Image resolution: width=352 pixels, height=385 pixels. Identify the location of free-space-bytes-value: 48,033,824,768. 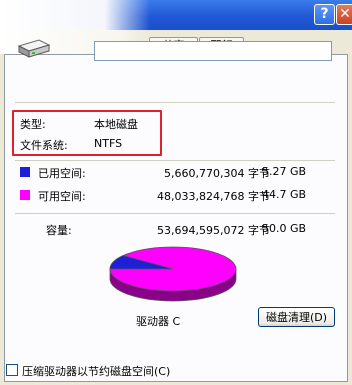
(201, 196).